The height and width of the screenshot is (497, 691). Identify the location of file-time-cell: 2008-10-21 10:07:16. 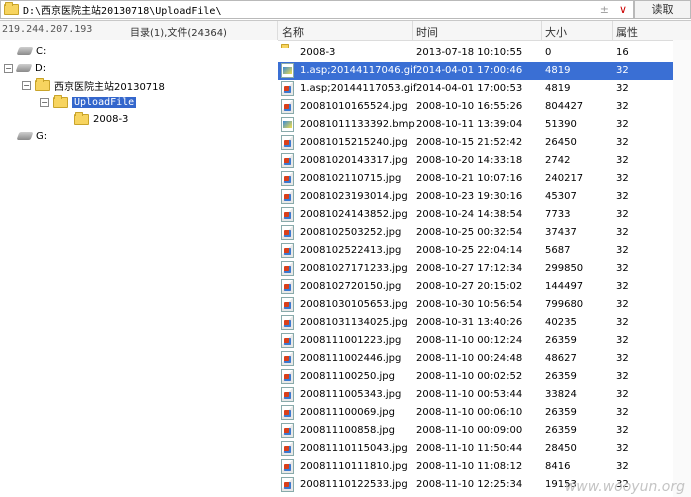
(469, 178).